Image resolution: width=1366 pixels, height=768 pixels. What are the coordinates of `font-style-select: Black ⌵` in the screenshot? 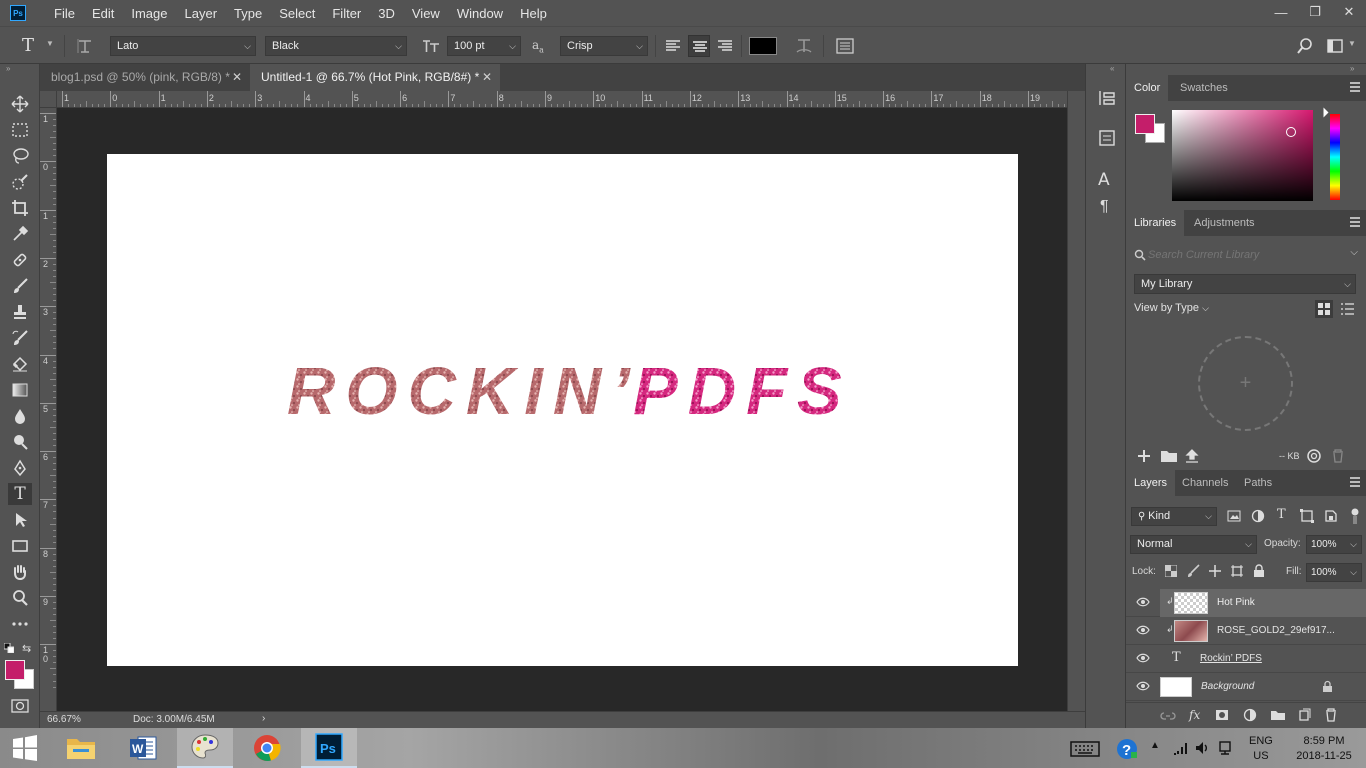 It's located at (336, 46).